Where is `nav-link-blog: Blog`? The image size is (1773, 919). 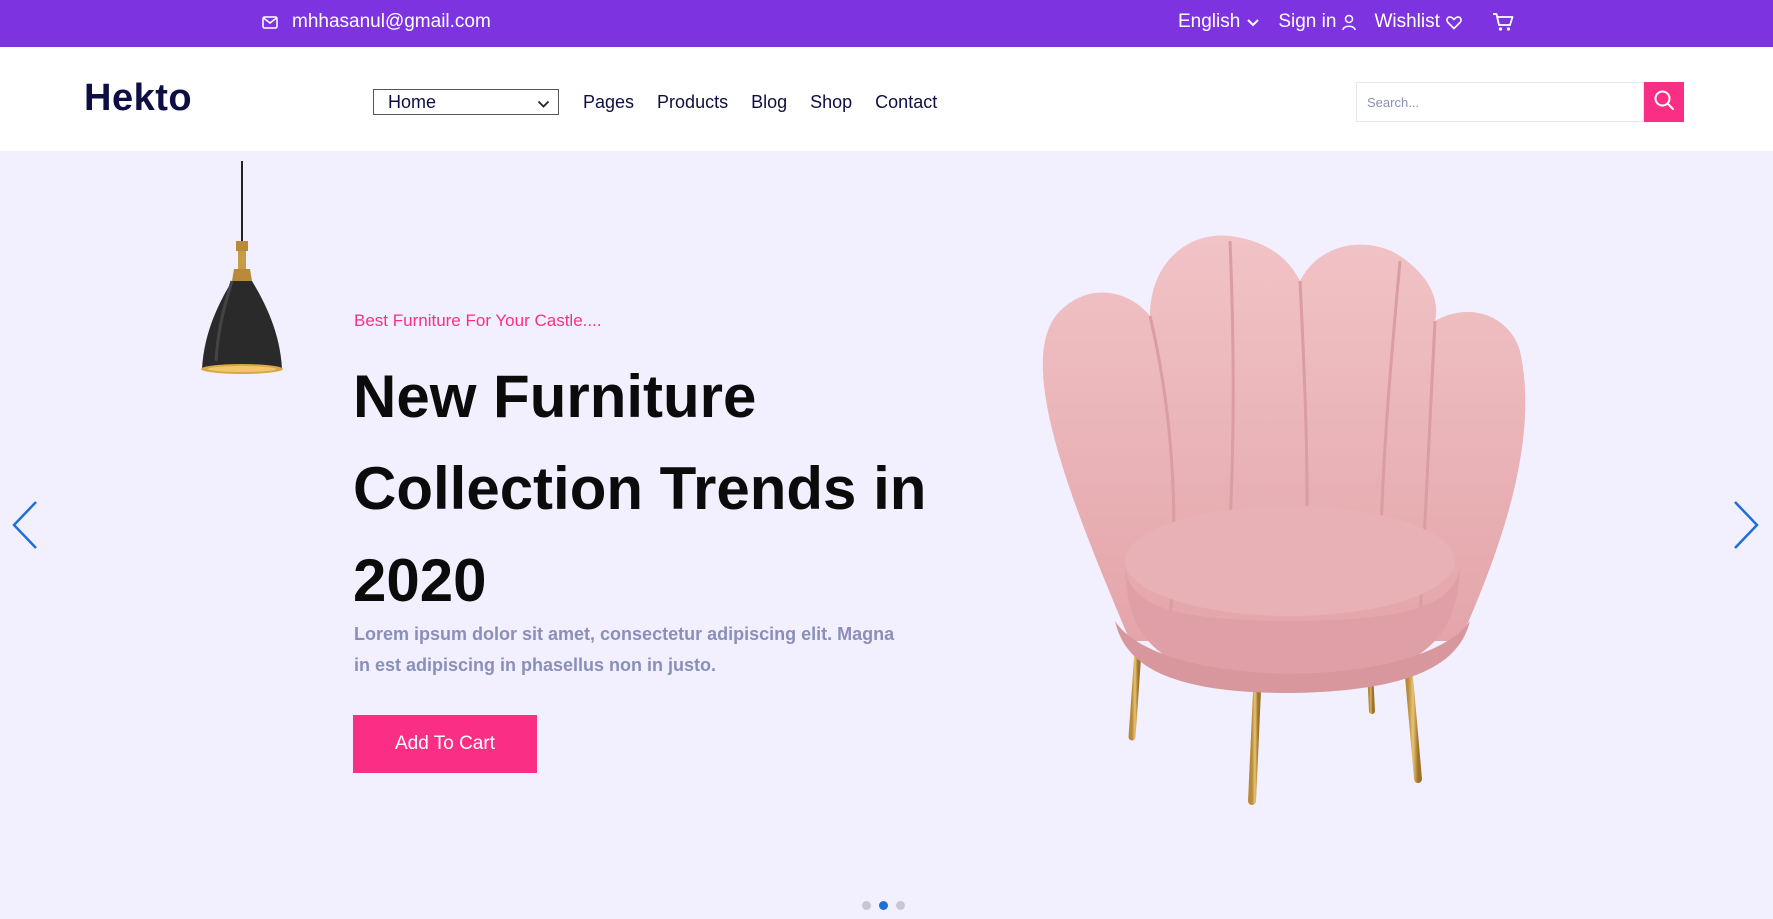 nav-link-blog: Blog is located at coordinates (769, 102).